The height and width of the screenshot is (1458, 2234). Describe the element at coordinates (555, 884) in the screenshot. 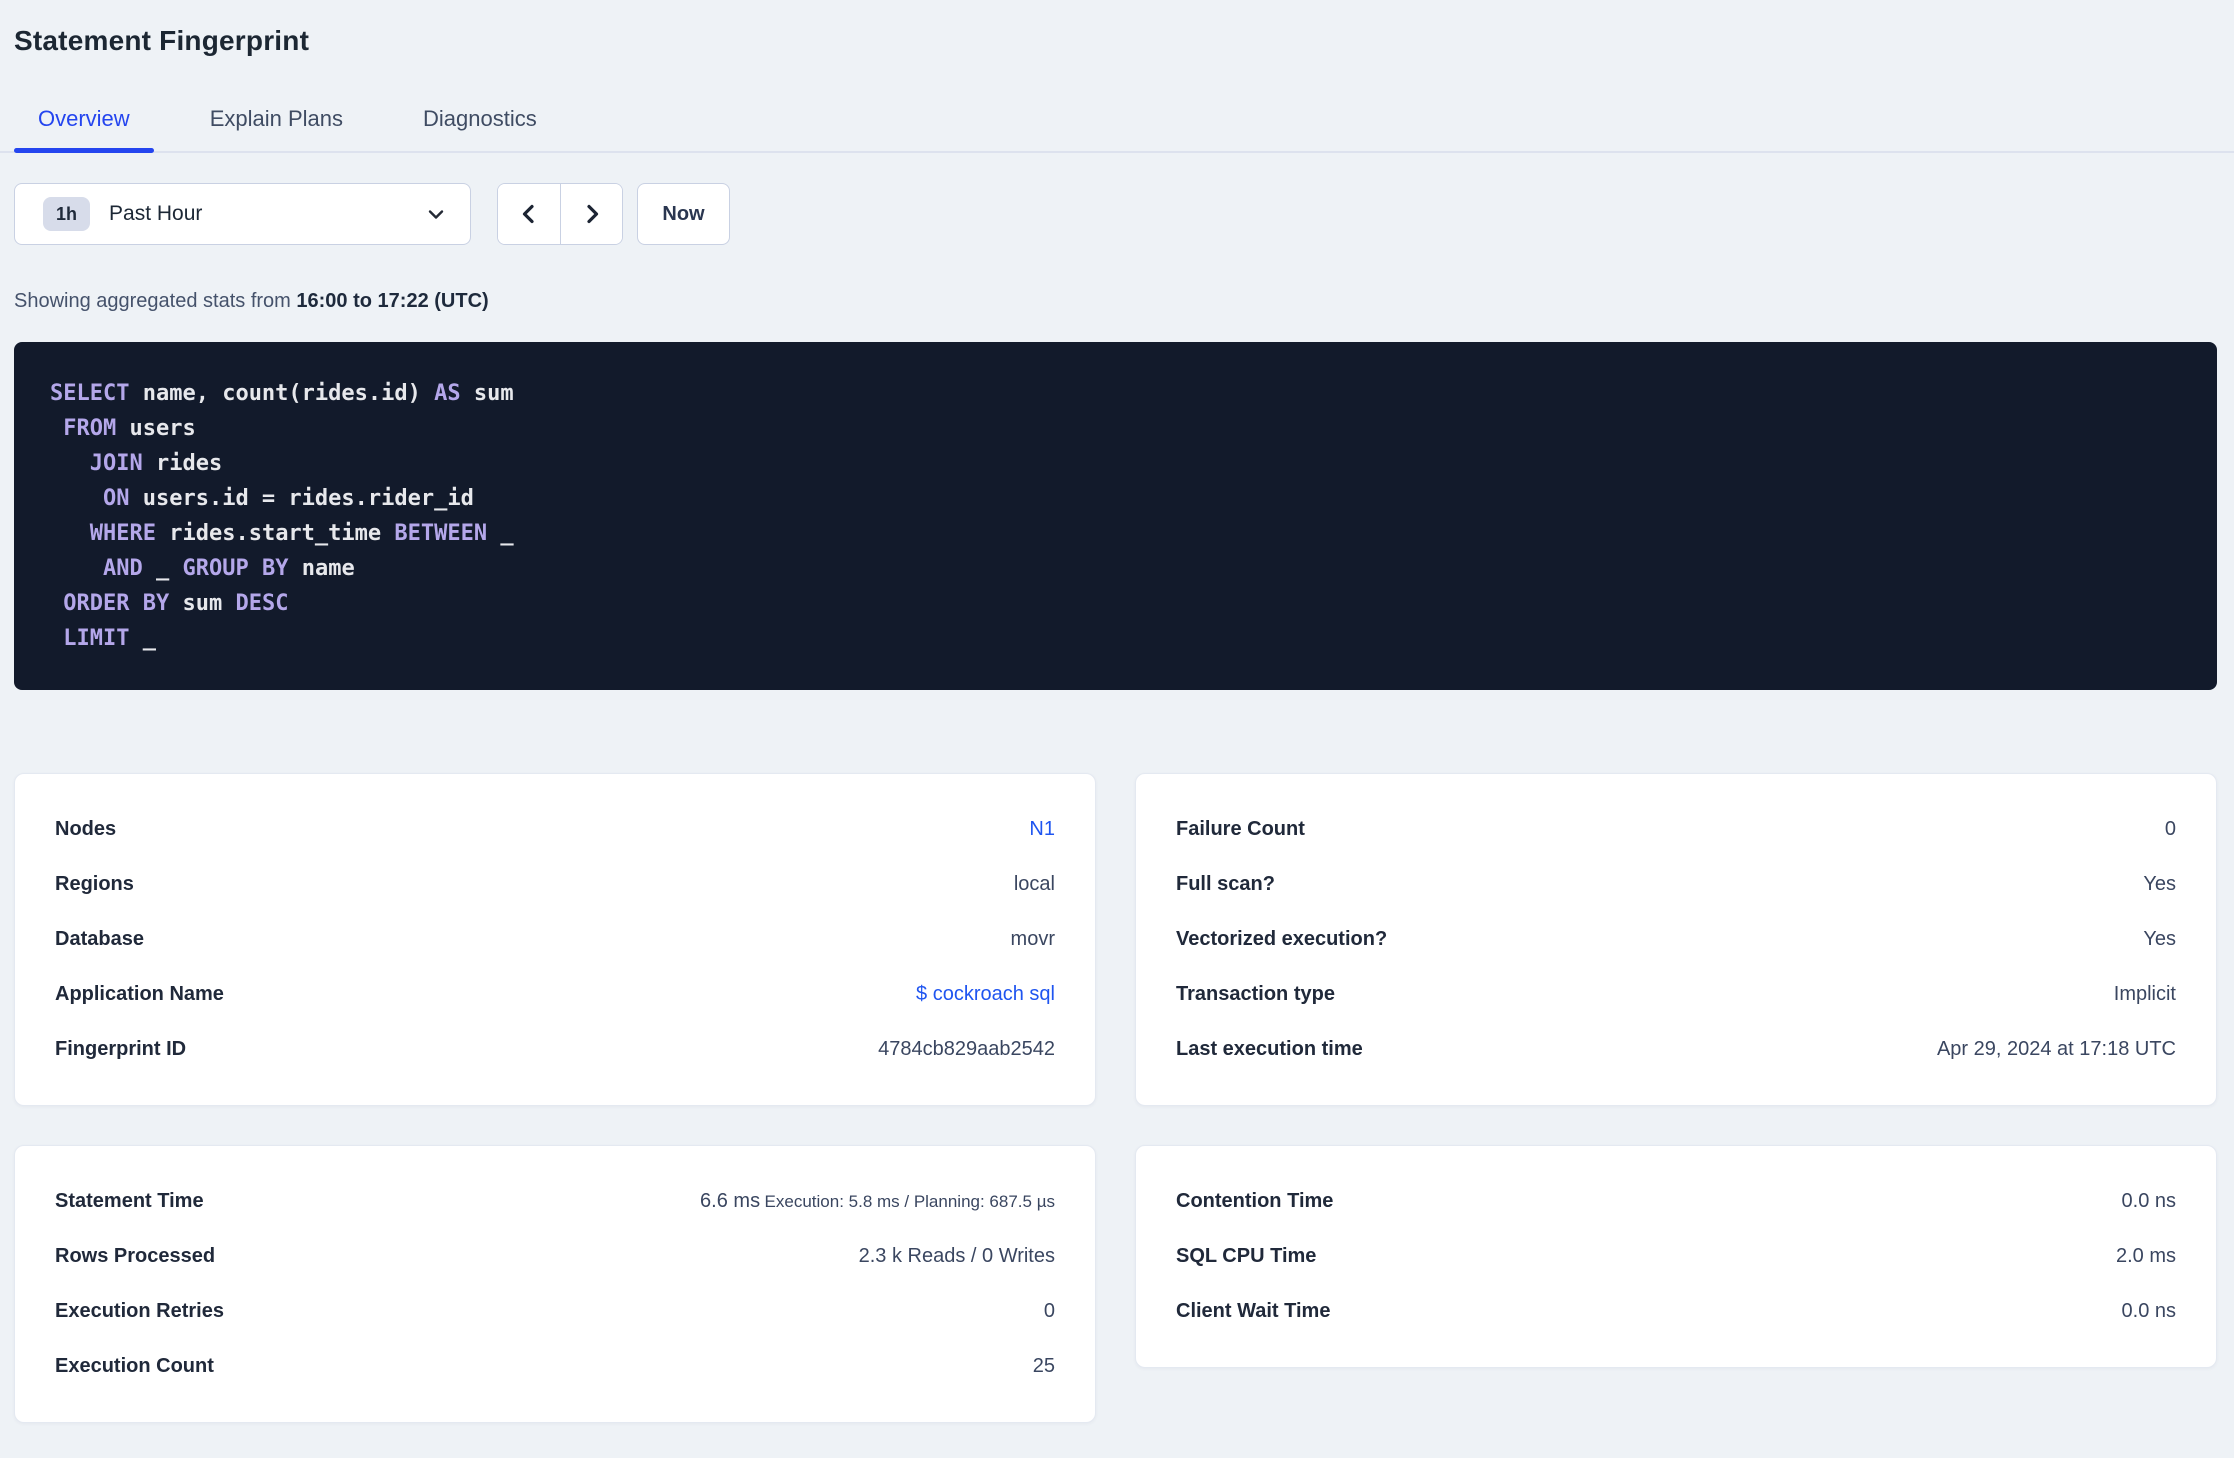

I see `card-row: Regions local` at that location.